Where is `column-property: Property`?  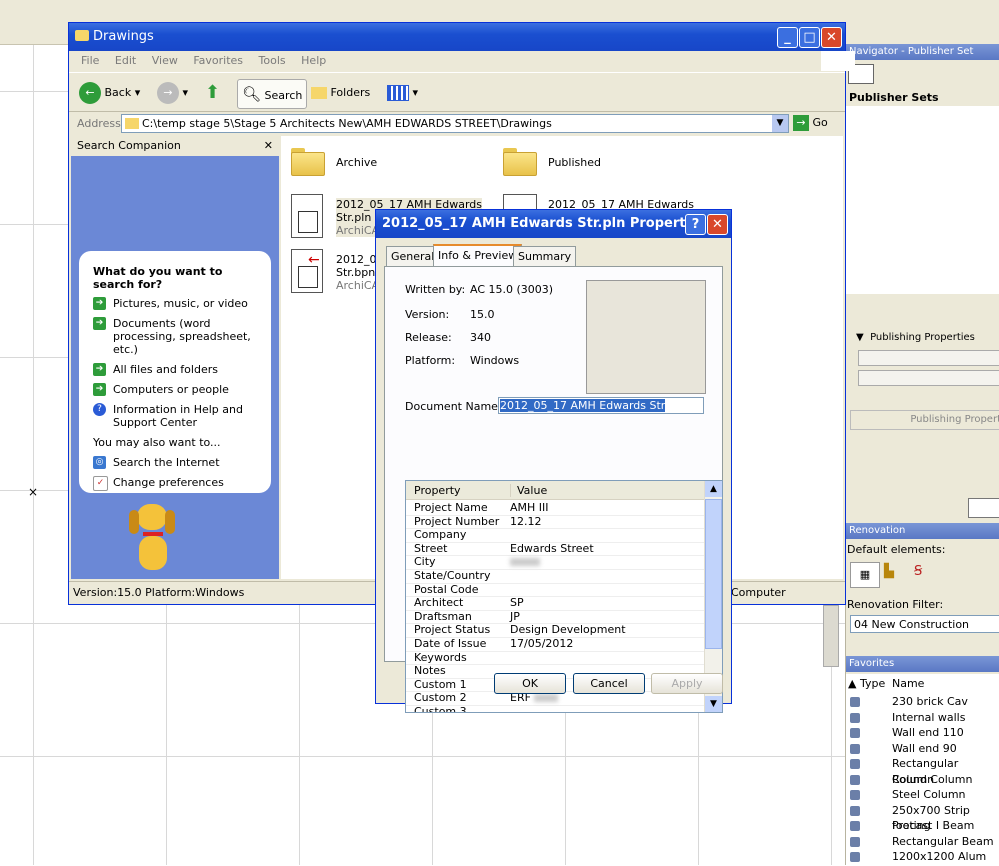
column-property: Property is located at coordinates (437, 490).